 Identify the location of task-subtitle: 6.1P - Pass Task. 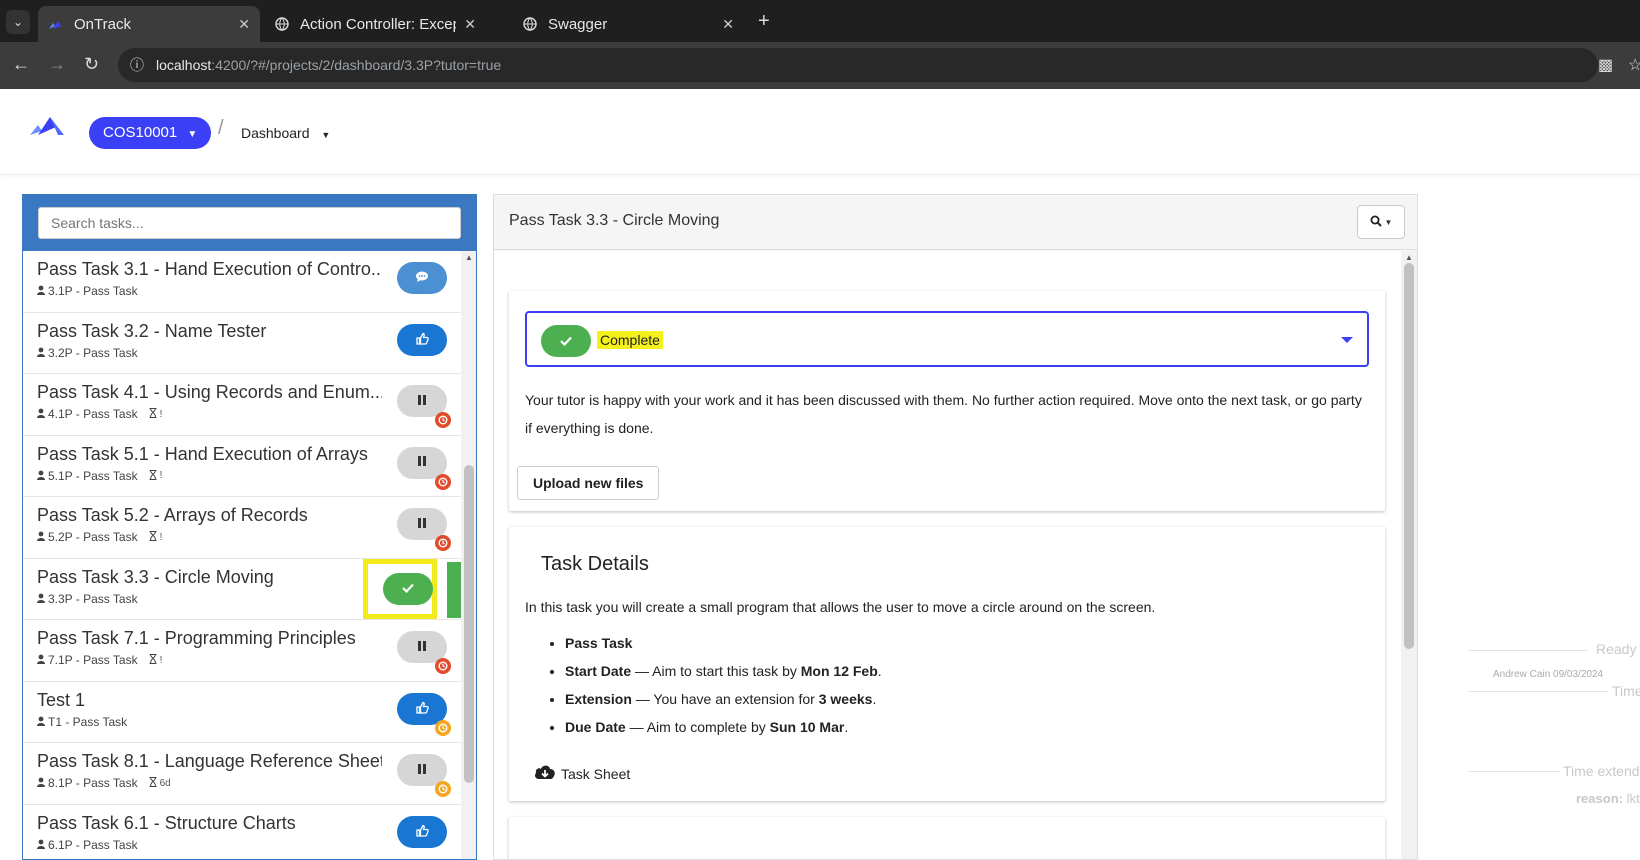
(242, 845).